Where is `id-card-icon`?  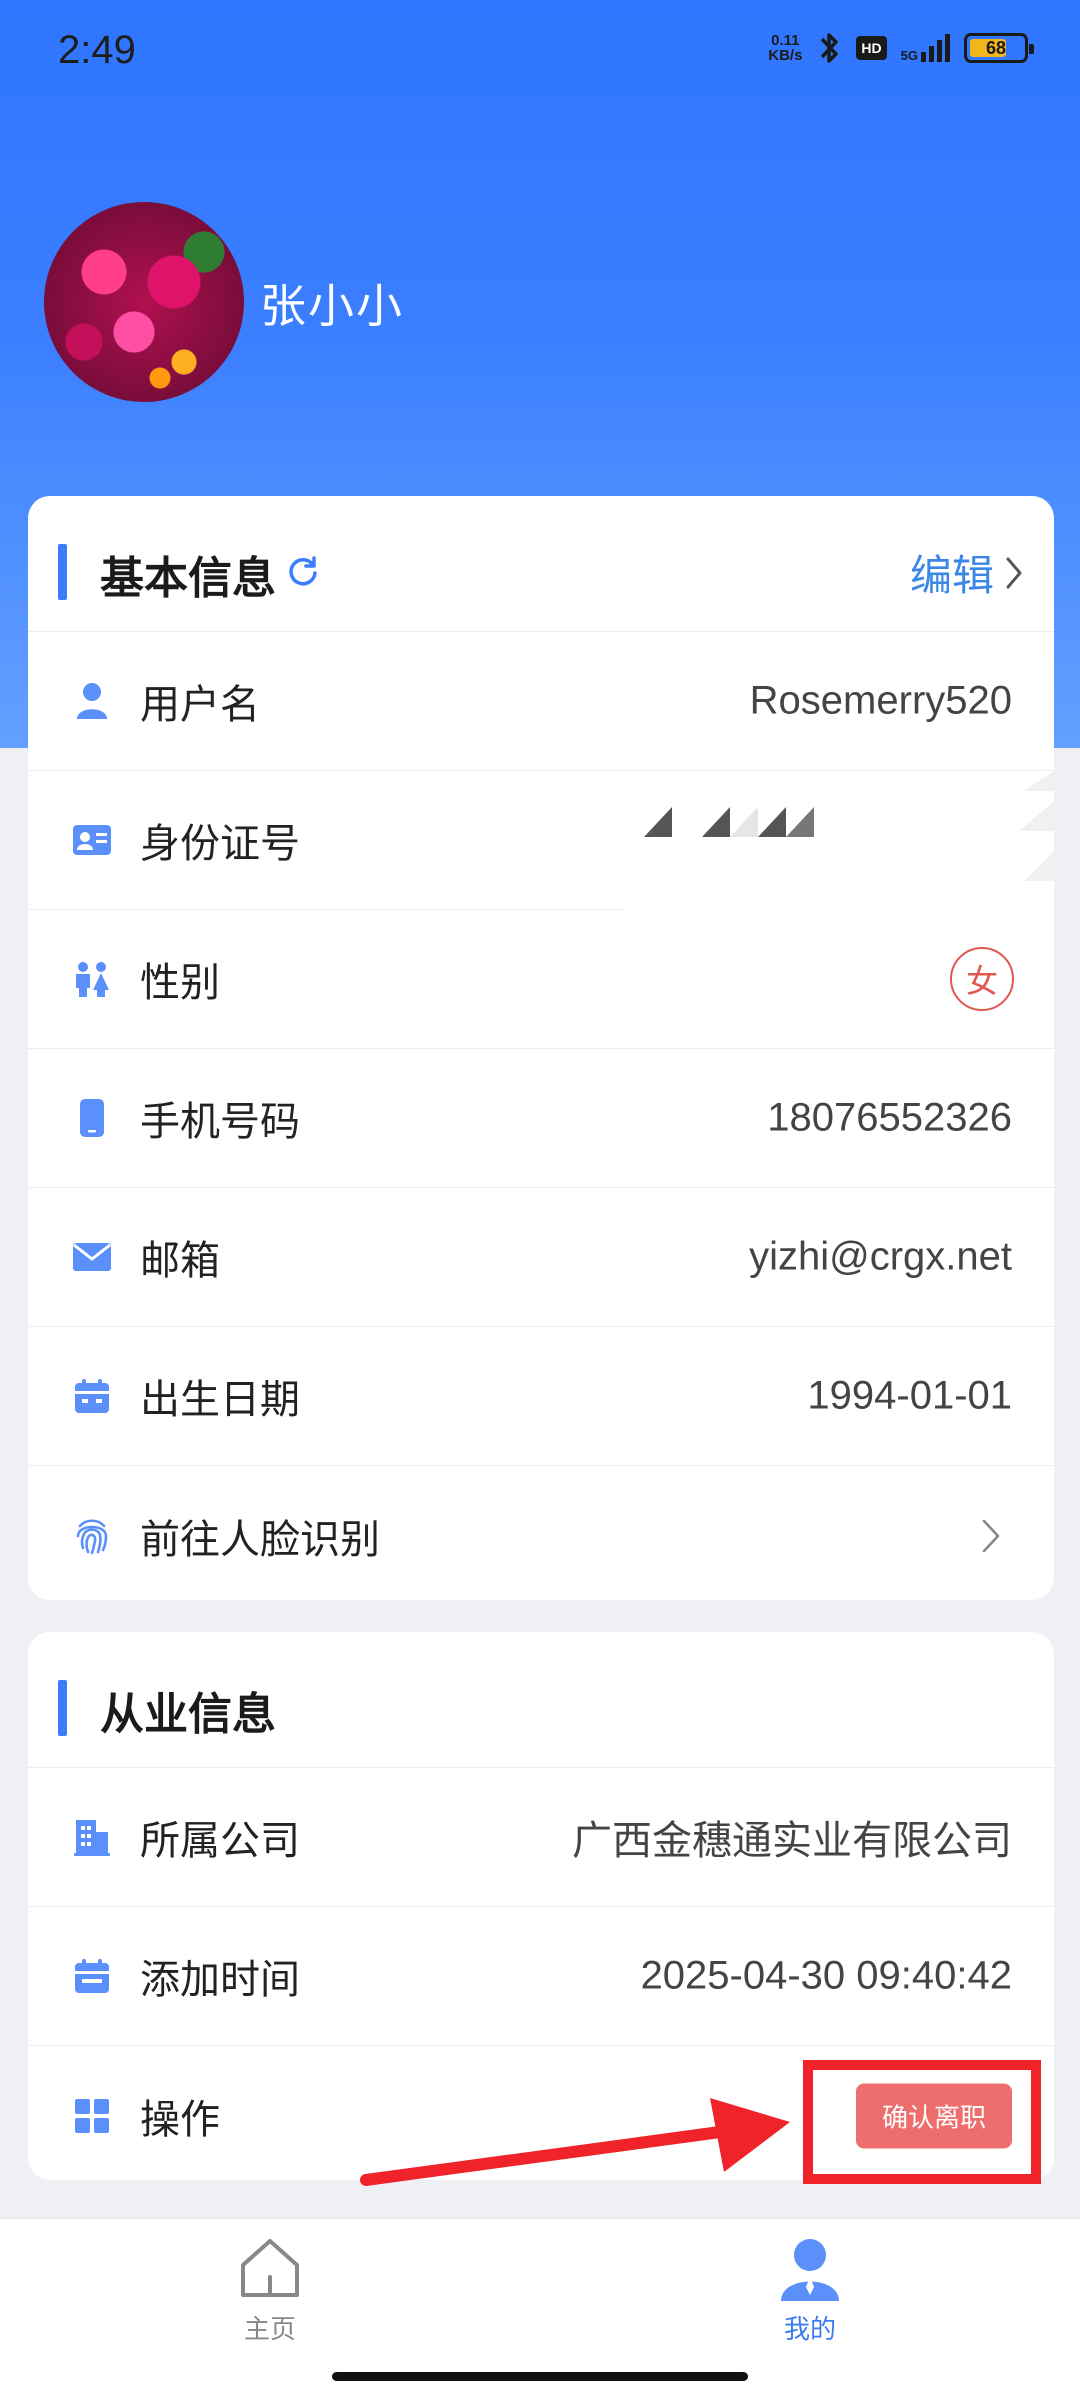 id-card-icon is located at coordinates (92, 840).